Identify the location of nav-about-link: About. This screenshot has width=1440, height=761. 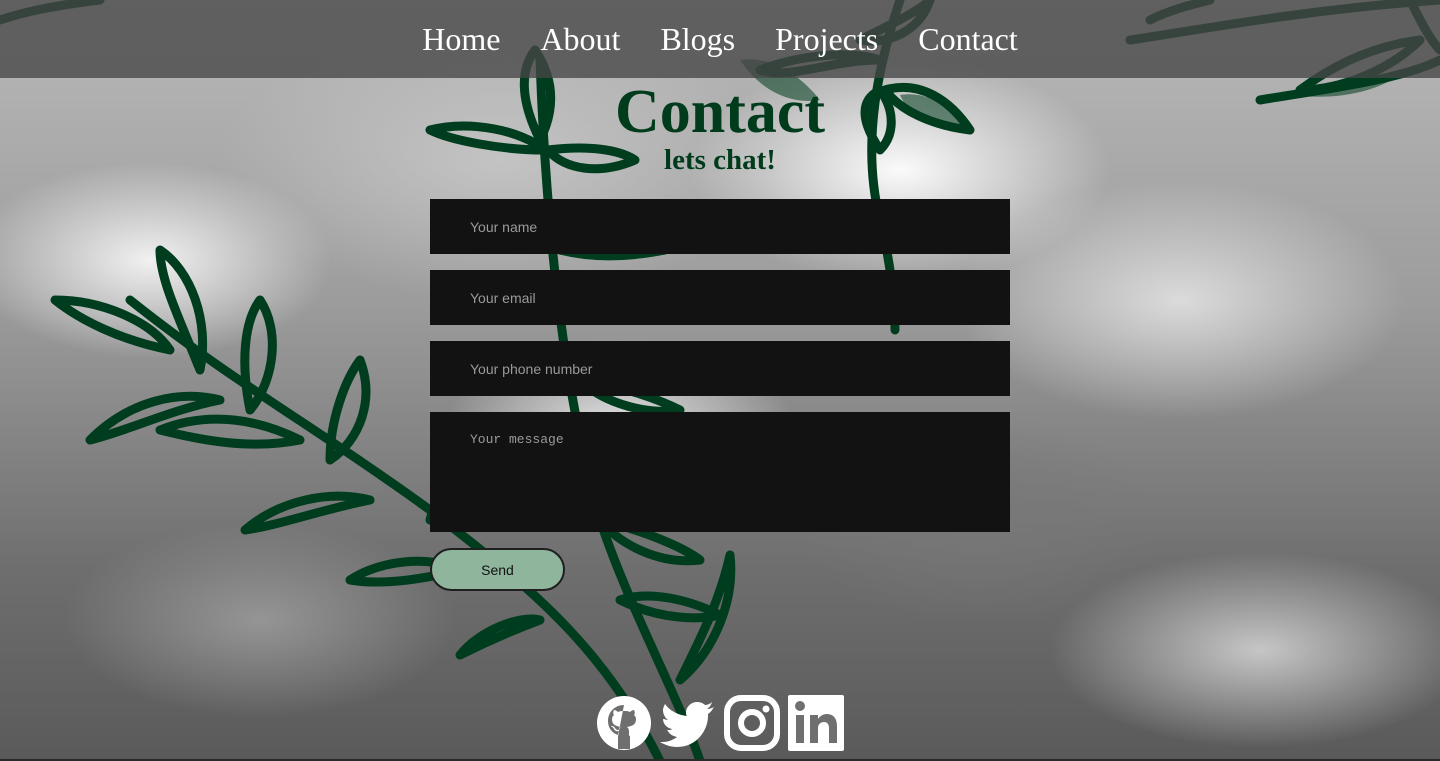
(580, 39).